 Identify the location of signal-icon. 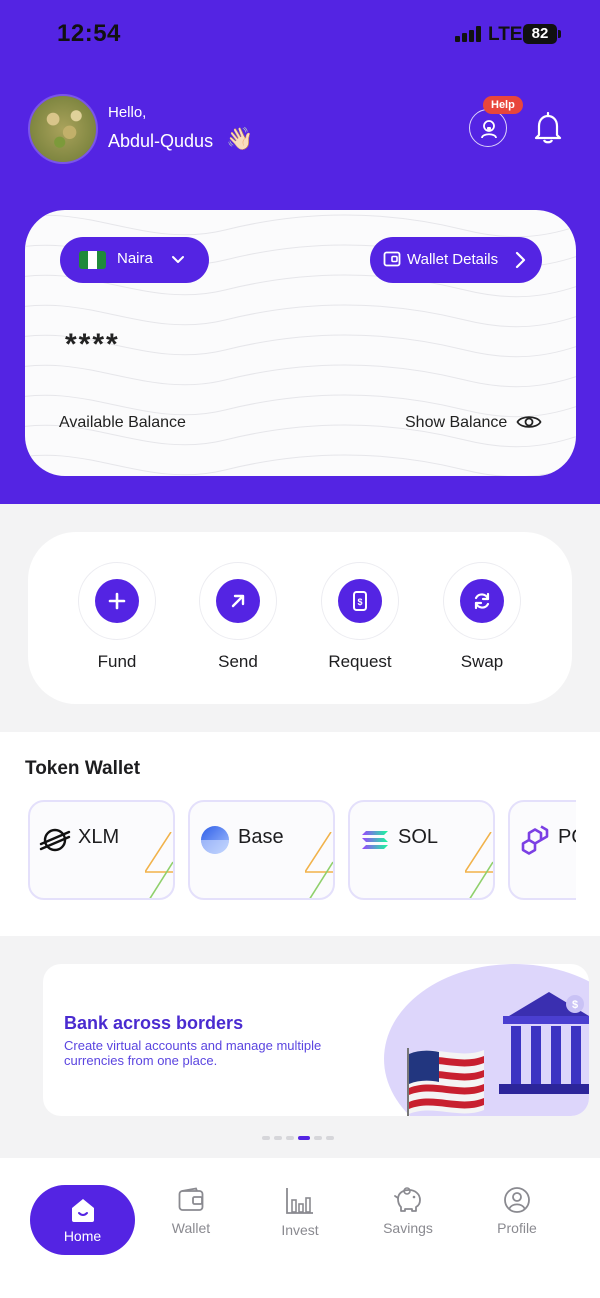
(469, 34).